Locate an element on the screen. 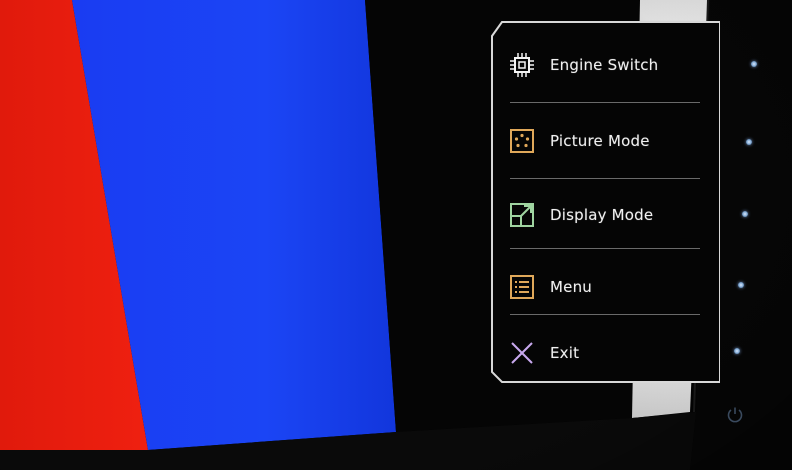 Image resolution: width=792 pixels, height=470 pixels. osd-item-engine-switch: Engine Switch is located at coordinates (608, 65).